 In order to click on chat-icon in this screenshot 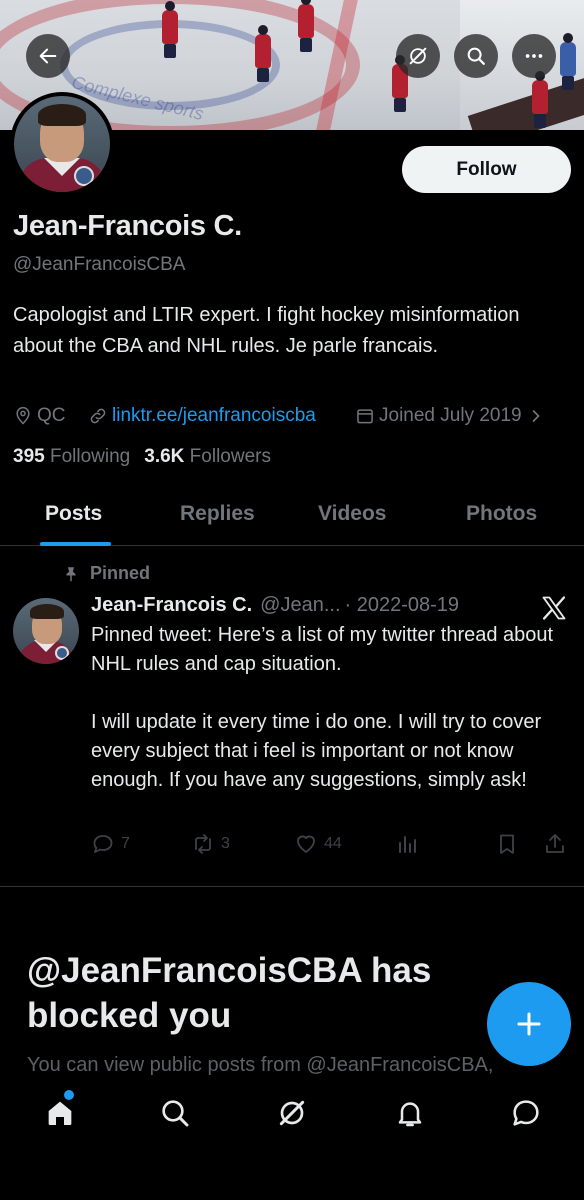, I will do `click(526, 1113)`.